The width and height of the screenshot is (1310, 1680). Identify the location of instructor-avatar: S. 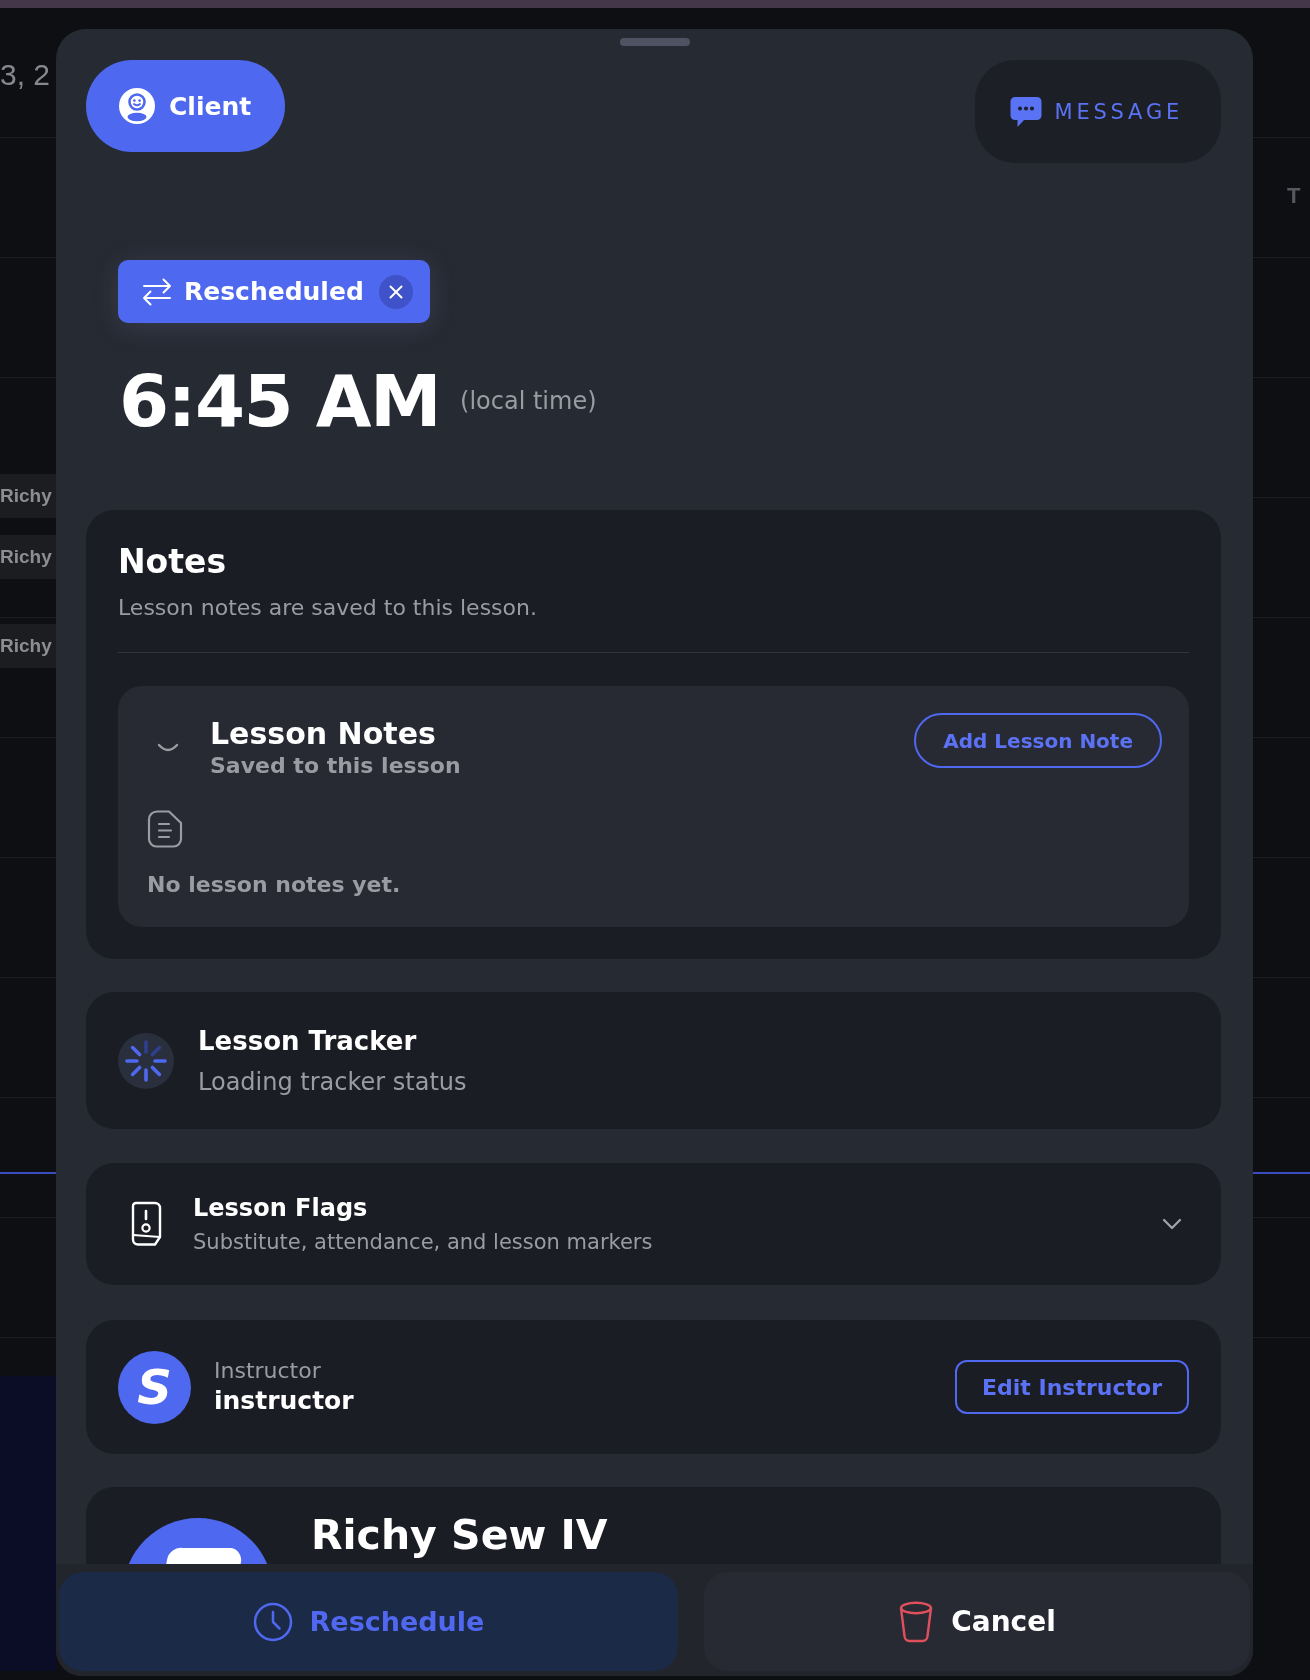
(154, 1387).